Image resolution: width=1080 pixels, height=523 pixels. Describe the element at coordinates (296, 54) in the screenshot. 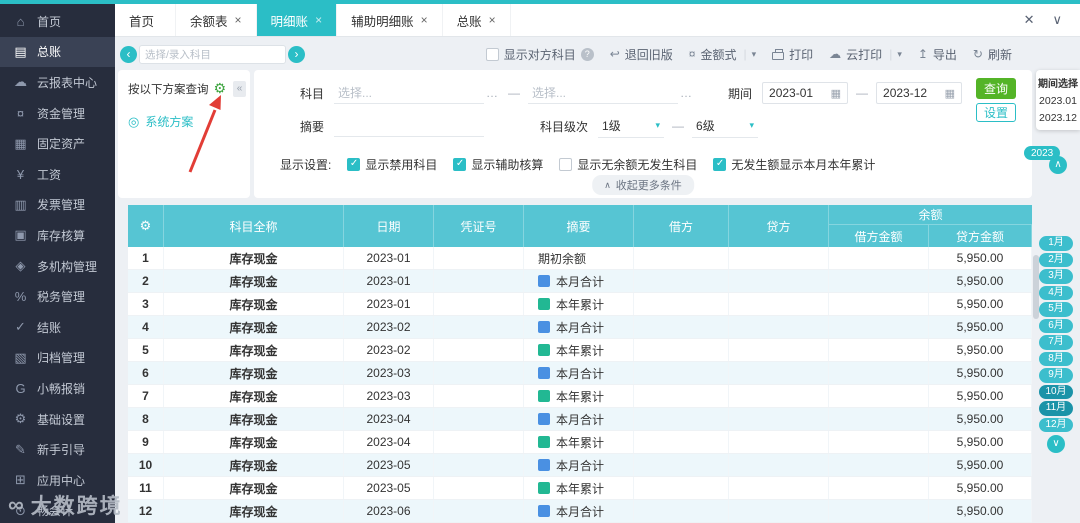

I see `next-subject-button: ›` at that location.